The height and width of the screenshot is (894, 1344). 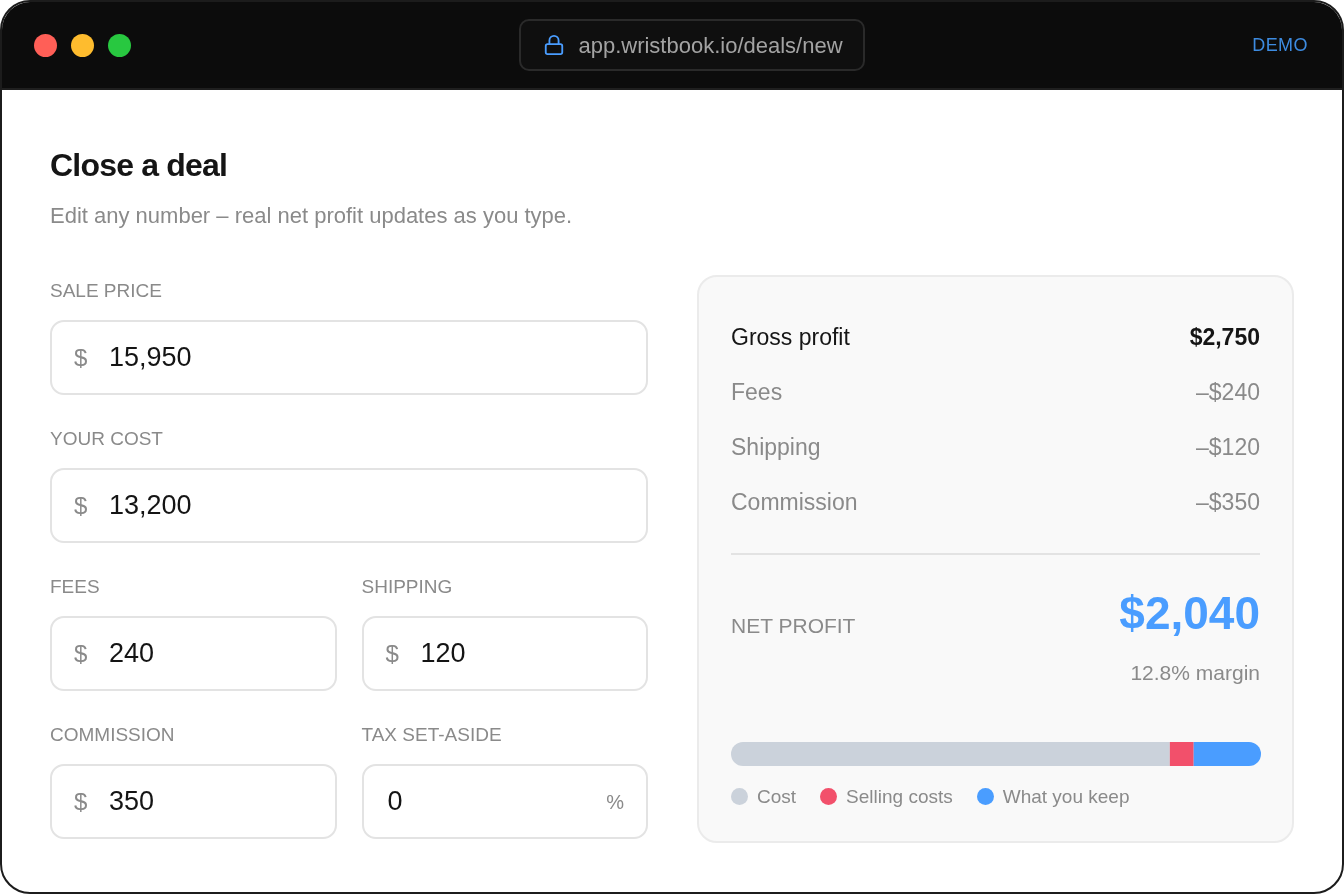 I want to click on legend-label: What you keep, so click(x=1066, y=796).